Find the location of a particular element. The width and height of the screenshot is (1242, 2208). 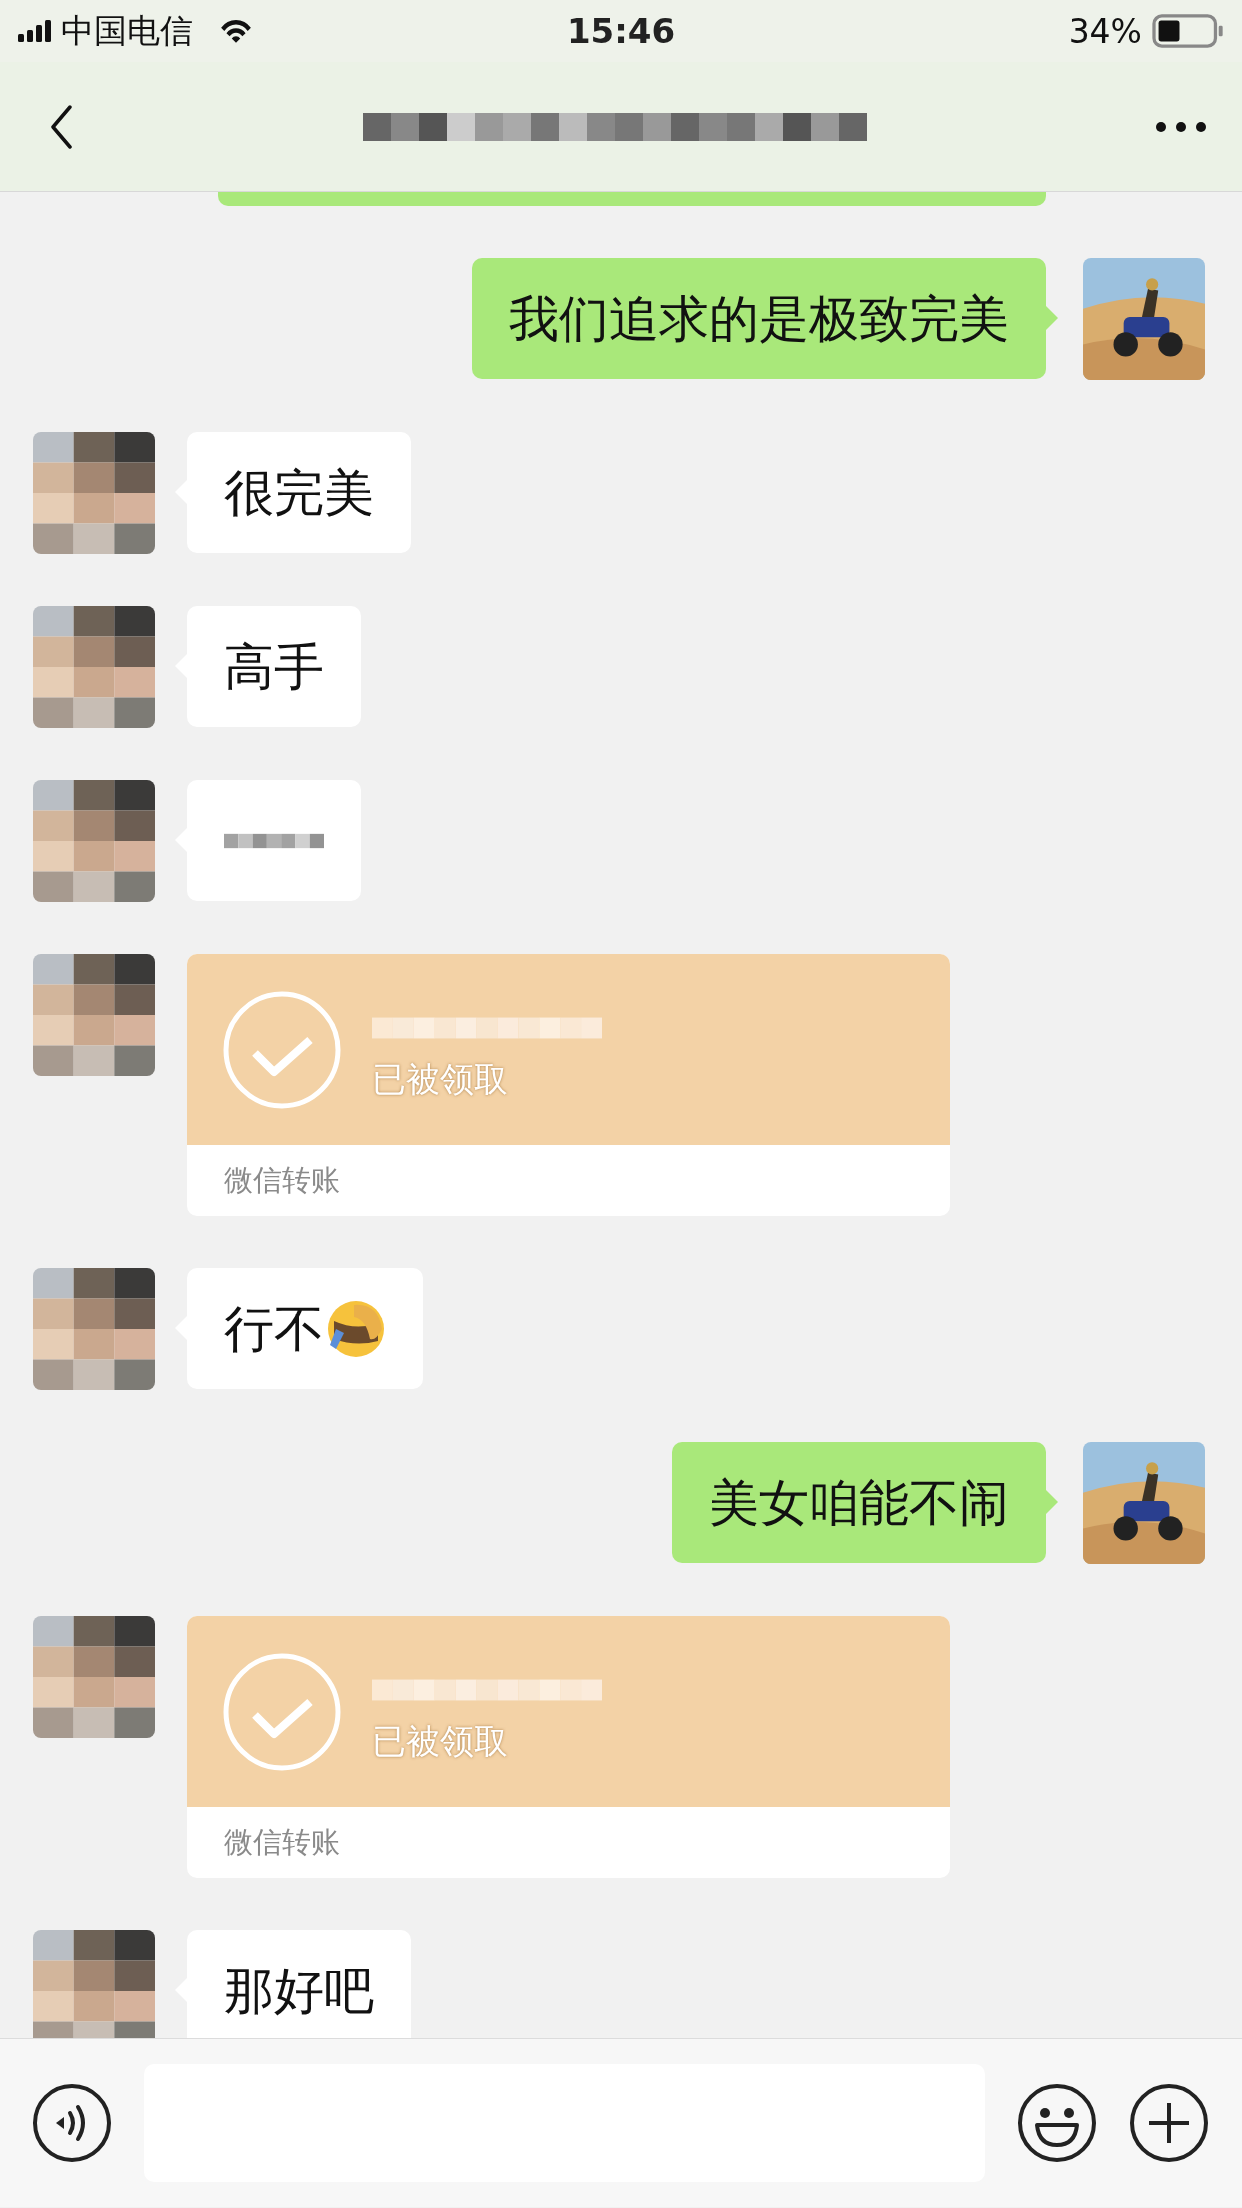

voice-icon is located at coordinates (72, 2123).